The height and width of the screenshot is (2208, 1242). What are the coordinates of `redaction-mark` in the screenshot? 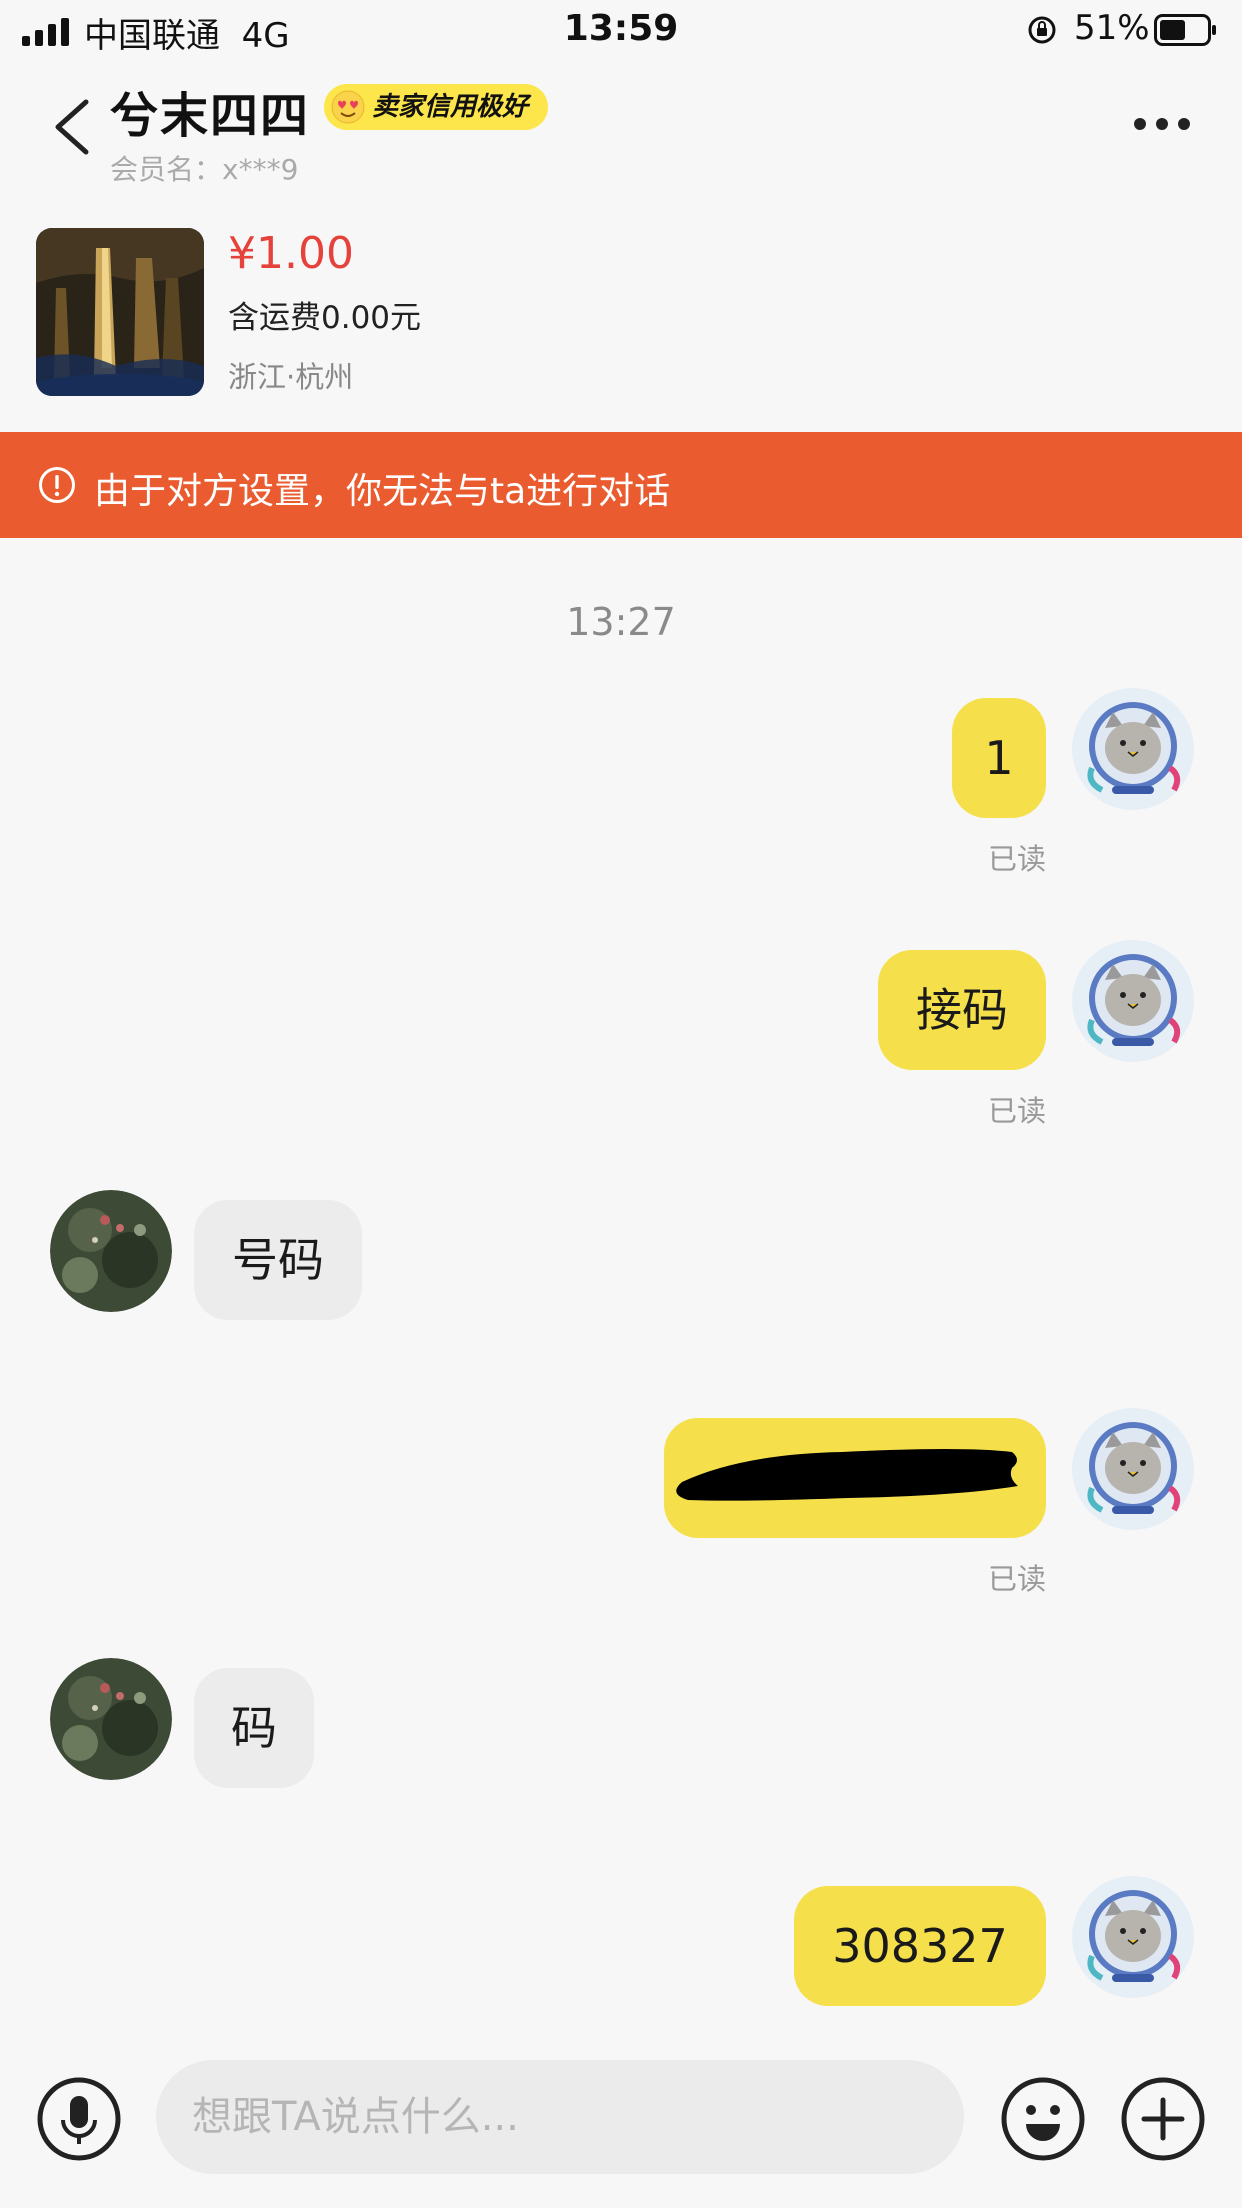 It's located at (847, 1475).